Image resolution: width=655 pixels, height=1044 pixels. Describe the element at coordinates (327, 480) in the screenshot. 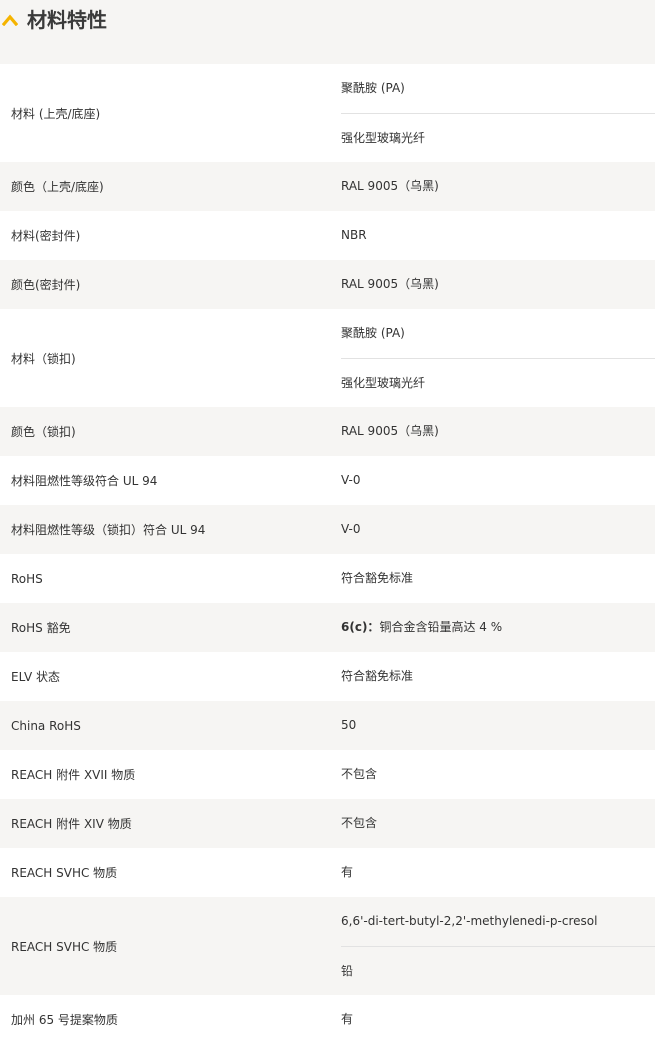

I see `property-row: 材料阻燃性等级符合 UL 94 V-0` at that location.